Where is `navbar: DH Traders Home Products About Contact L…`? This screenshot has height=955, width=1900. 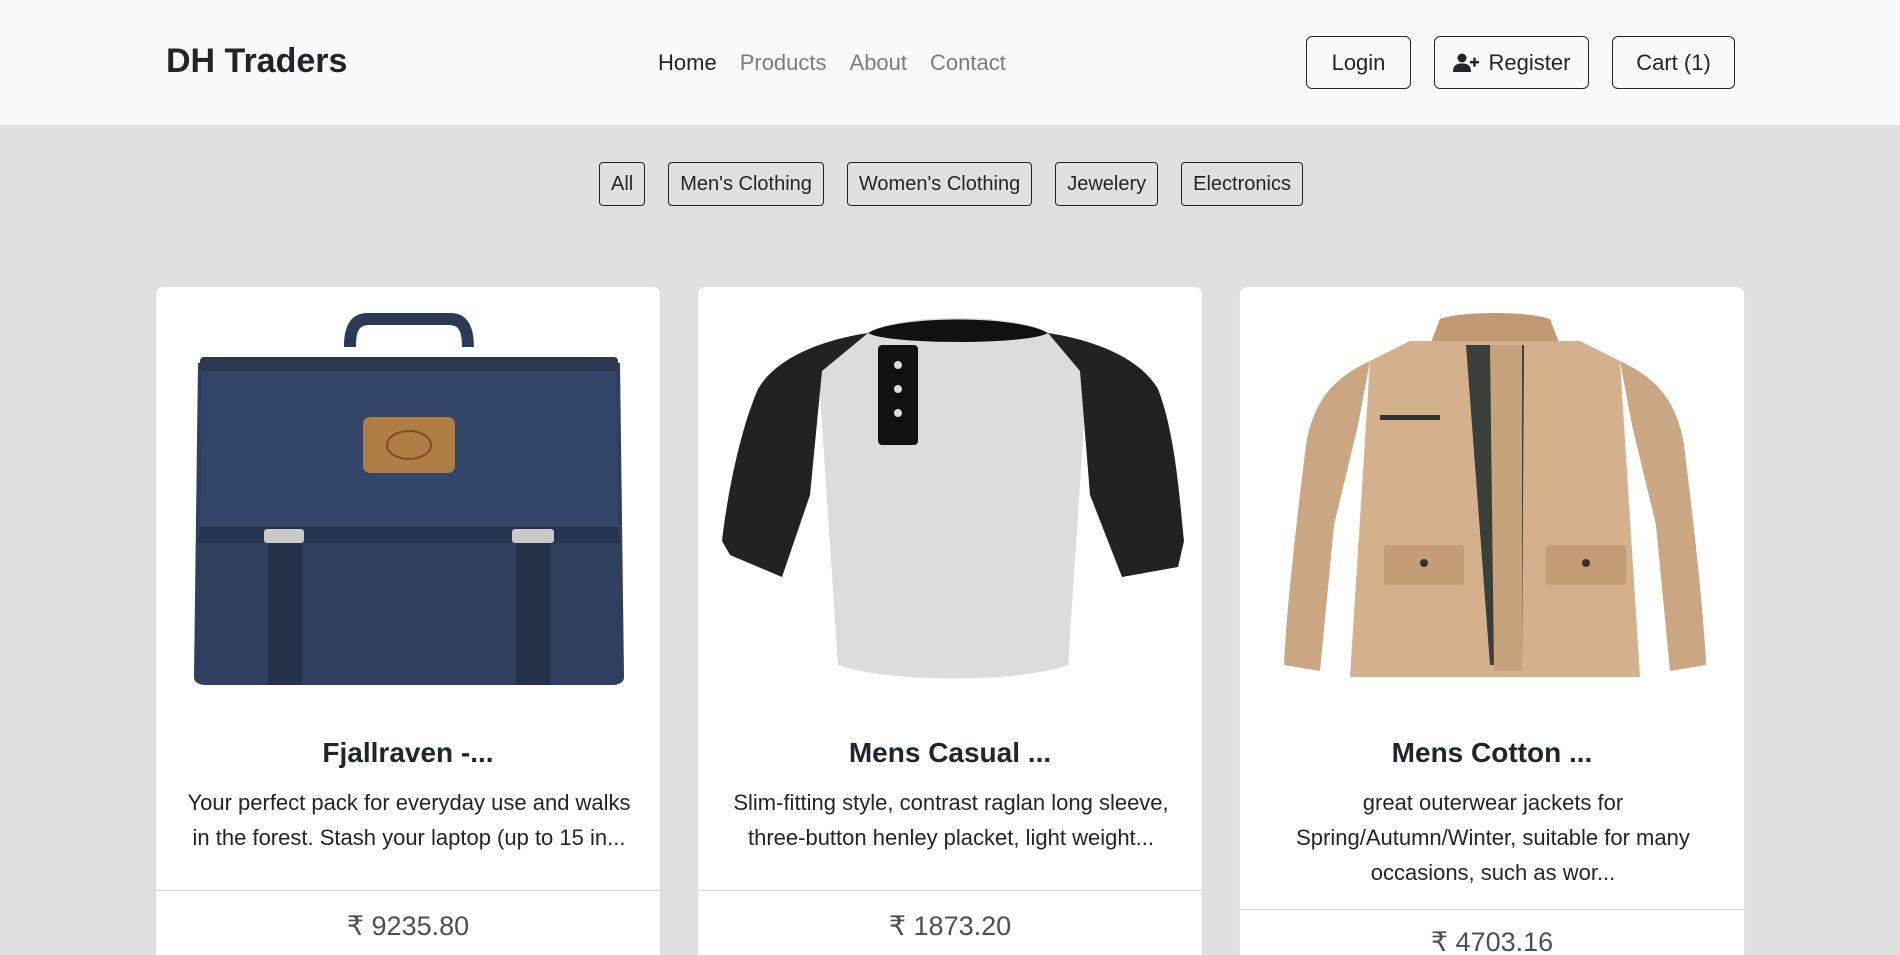 navbar: DH Traders Home Products About Contact L… is located at coordinates (950, 62).